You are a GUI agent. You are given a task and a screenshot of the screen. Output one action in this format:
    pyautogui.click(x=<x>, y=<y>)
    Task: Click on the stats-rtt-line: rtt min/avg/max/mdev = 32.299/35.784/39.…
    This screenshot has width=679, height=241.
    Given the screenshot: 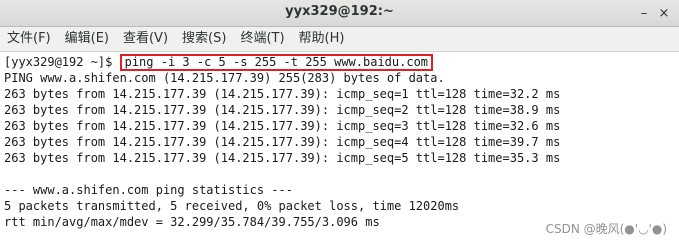 What is the action you would take?
    pyautogui.click(x=192, y=222)
    